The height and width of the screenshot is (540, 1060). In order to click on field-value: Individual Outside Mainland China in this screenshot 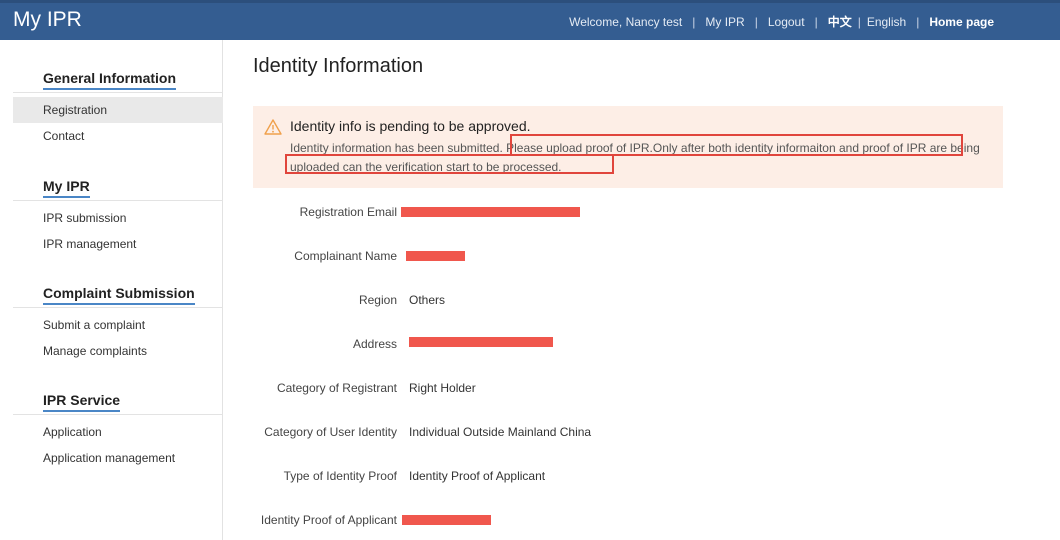, I will do `click(500, 432)`.